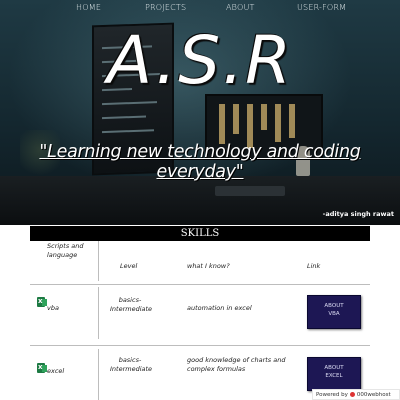  What do you see at coordinates (53, 308) in the screenshot?
I see `skill-name: vba` at bounding box center [53, 308].